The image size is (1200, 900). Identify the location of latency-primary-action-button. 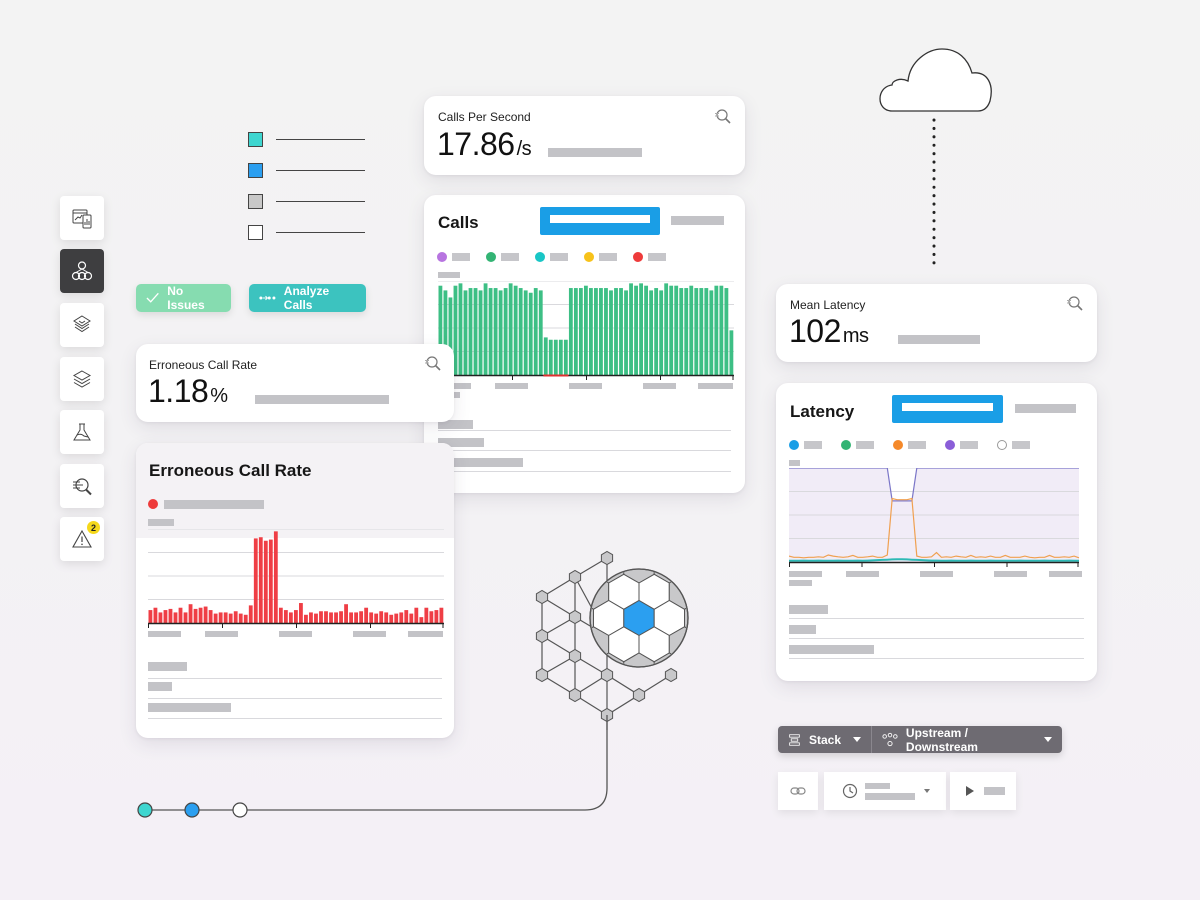
(947, 409).